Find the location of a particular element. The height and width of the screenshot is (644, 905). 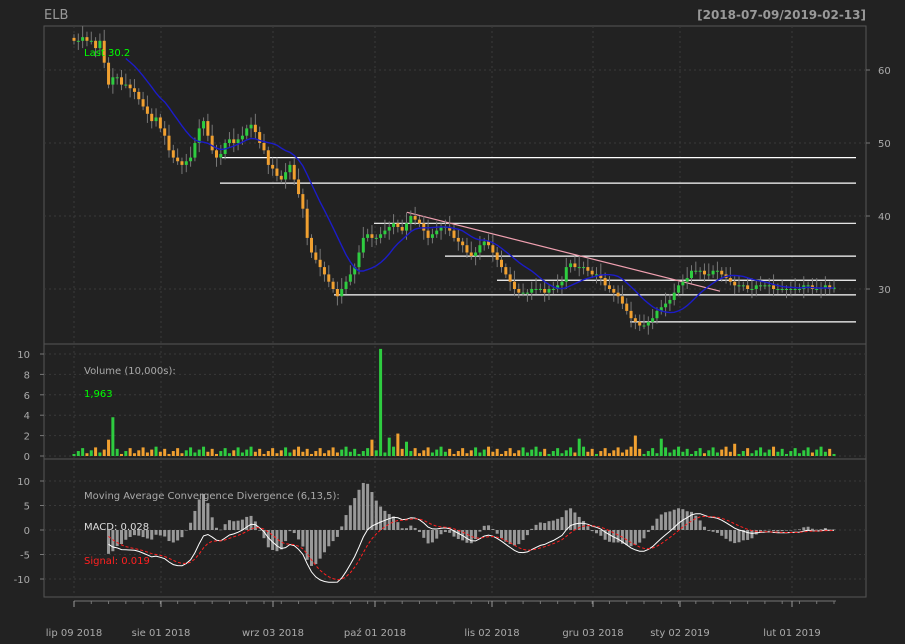

x-tick-label: lis 02 2018 is located at coordinates (491, 633).